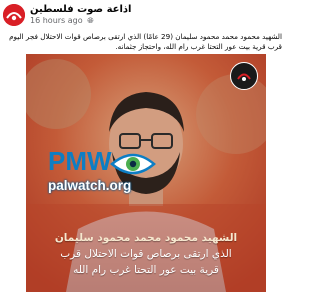 The image size is (320, 292). What do you see at coordinates (80, 9) in the screenshot?
I see `page-name: اذاعة صوت فلسطين` at bounding box center [80, 9].